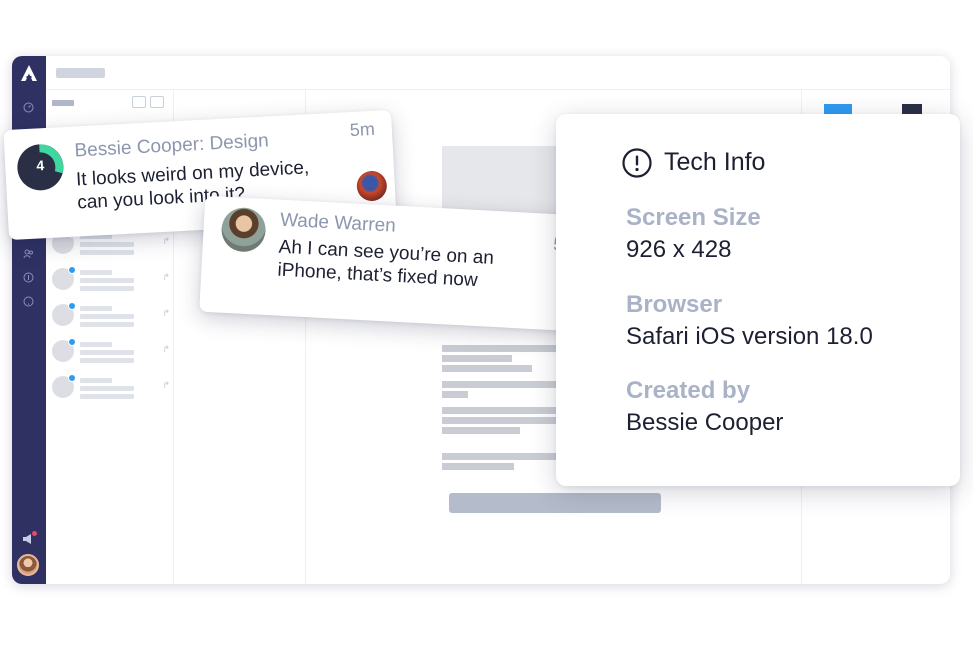 This screenshot has width=973, height=647. What do you see at coordinates (28, 277) in the screenshot?
I see `billing-icon` at bounding box center [28, 277].